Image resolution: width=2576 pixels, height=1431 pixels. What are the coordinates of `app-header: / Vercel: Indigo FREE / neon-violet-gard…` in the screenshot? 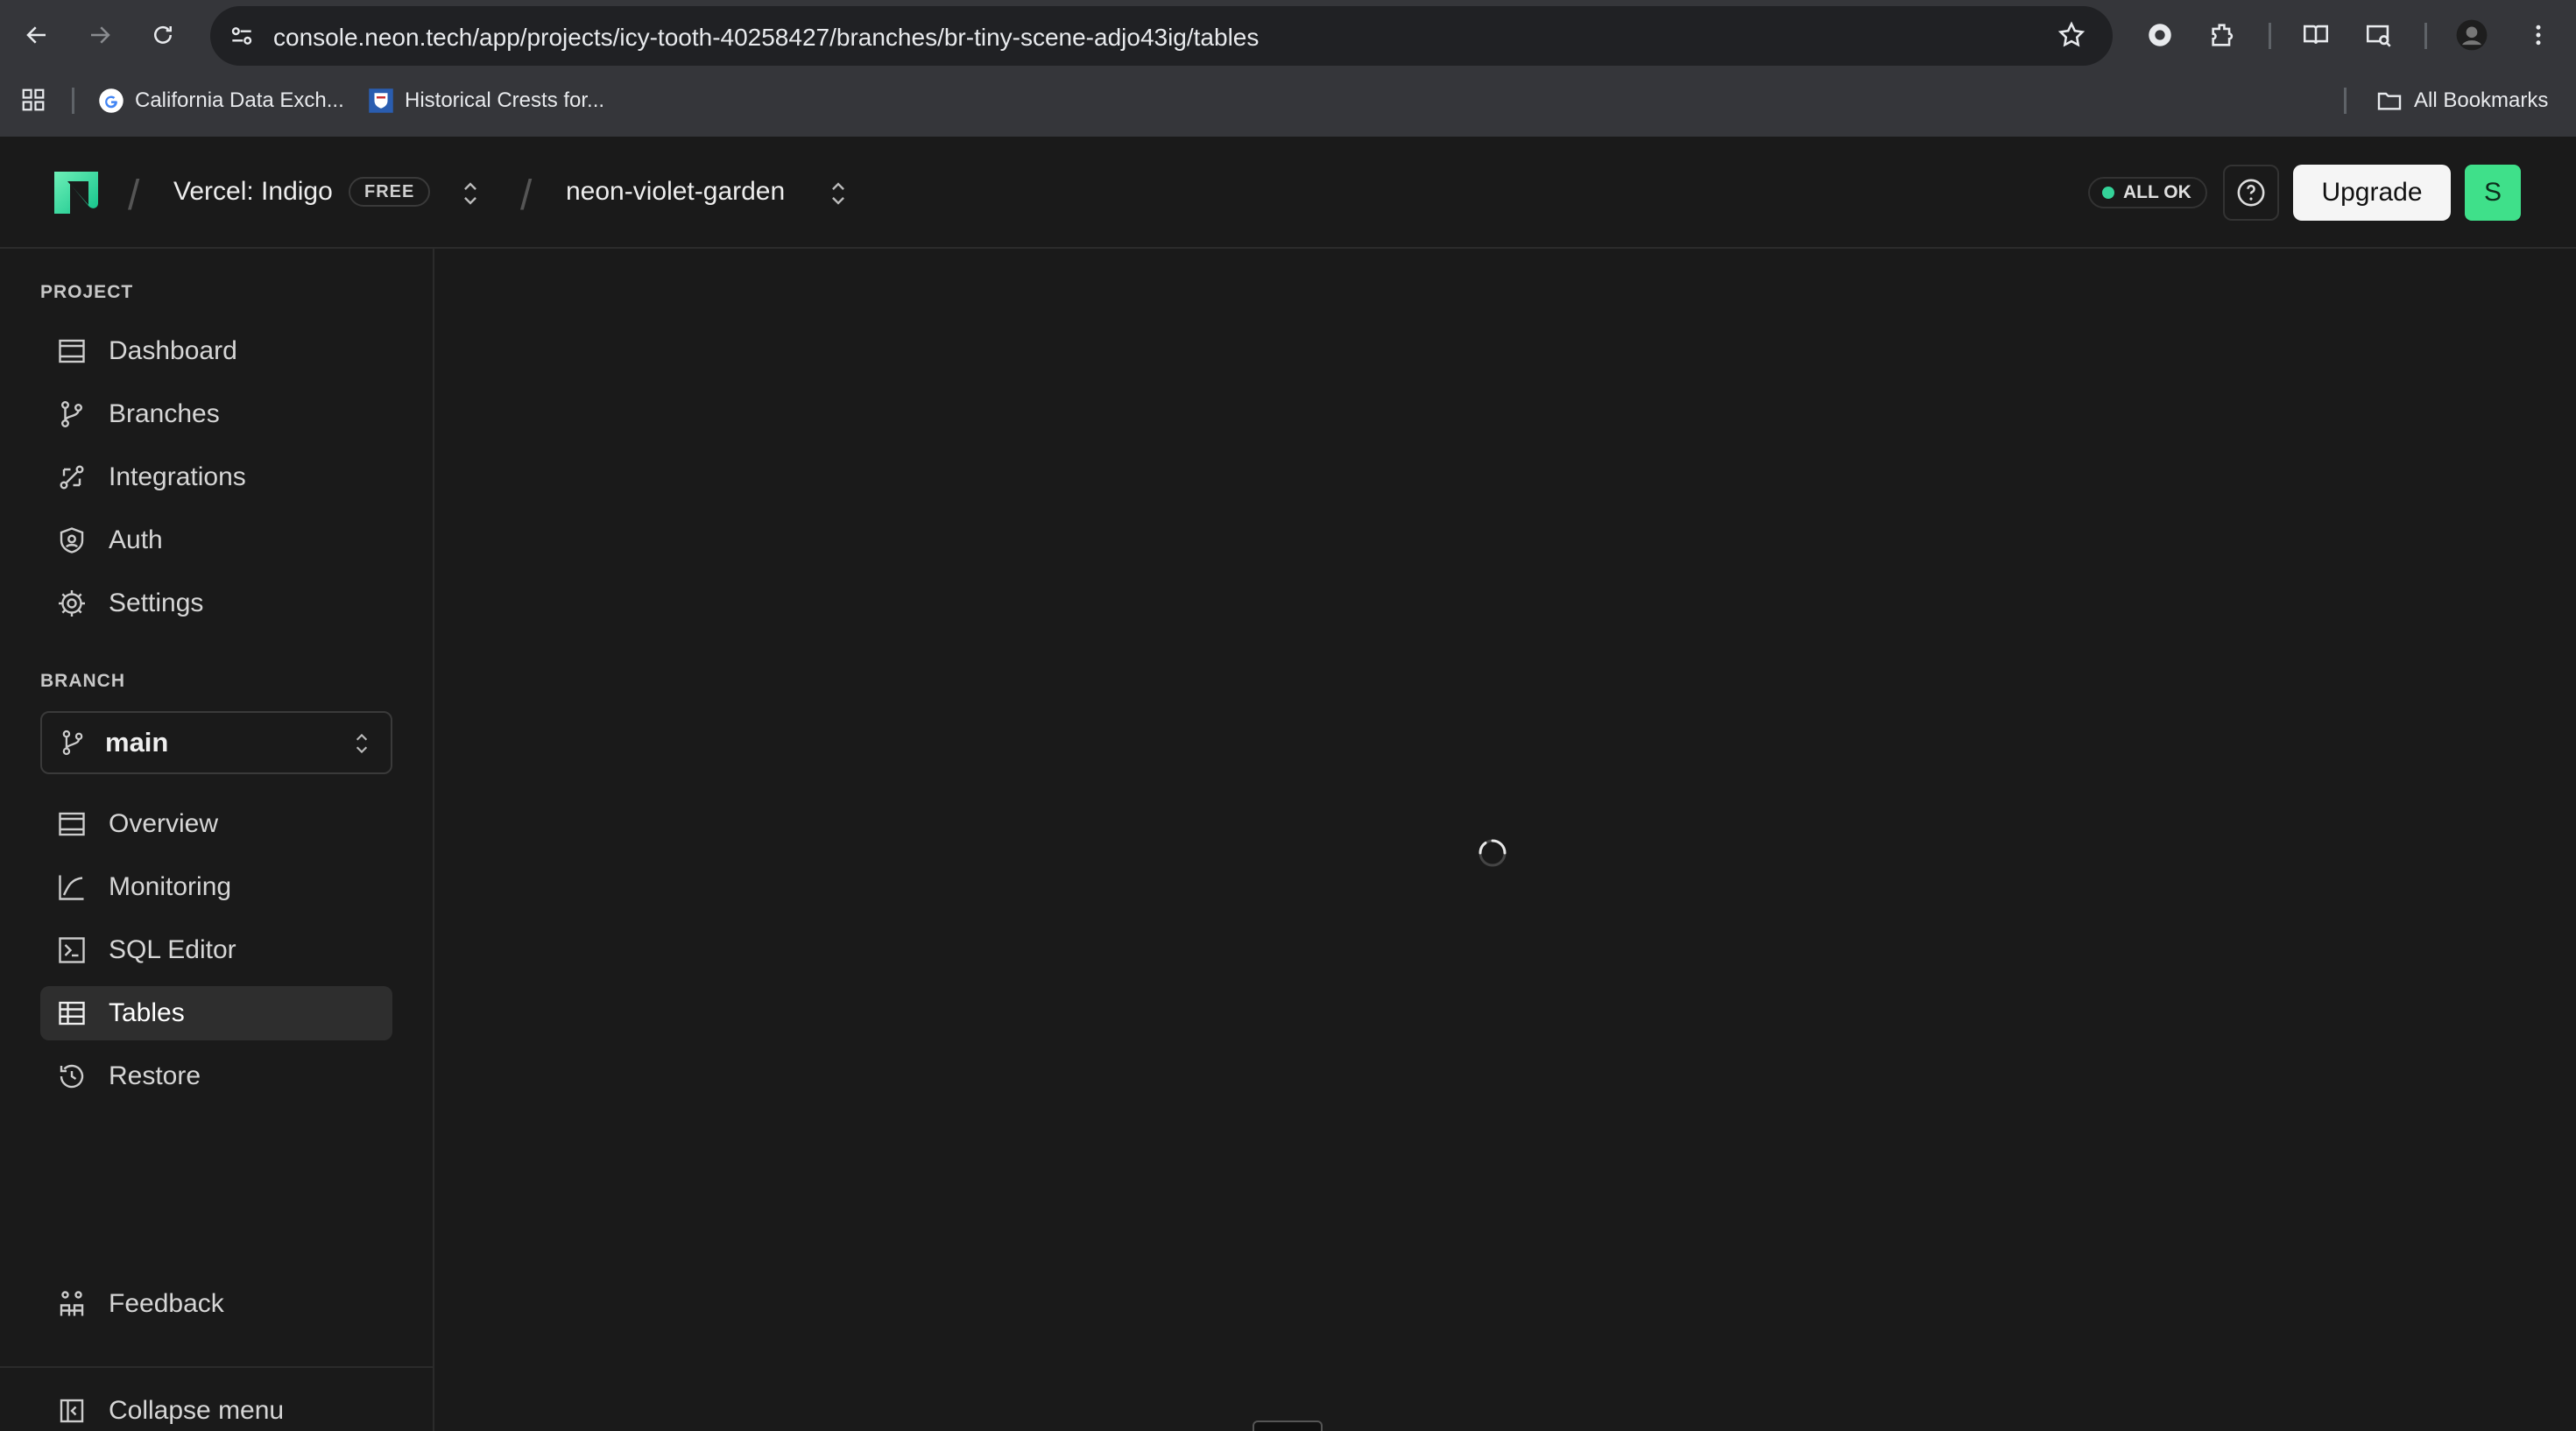 It's located at (1288, 193).